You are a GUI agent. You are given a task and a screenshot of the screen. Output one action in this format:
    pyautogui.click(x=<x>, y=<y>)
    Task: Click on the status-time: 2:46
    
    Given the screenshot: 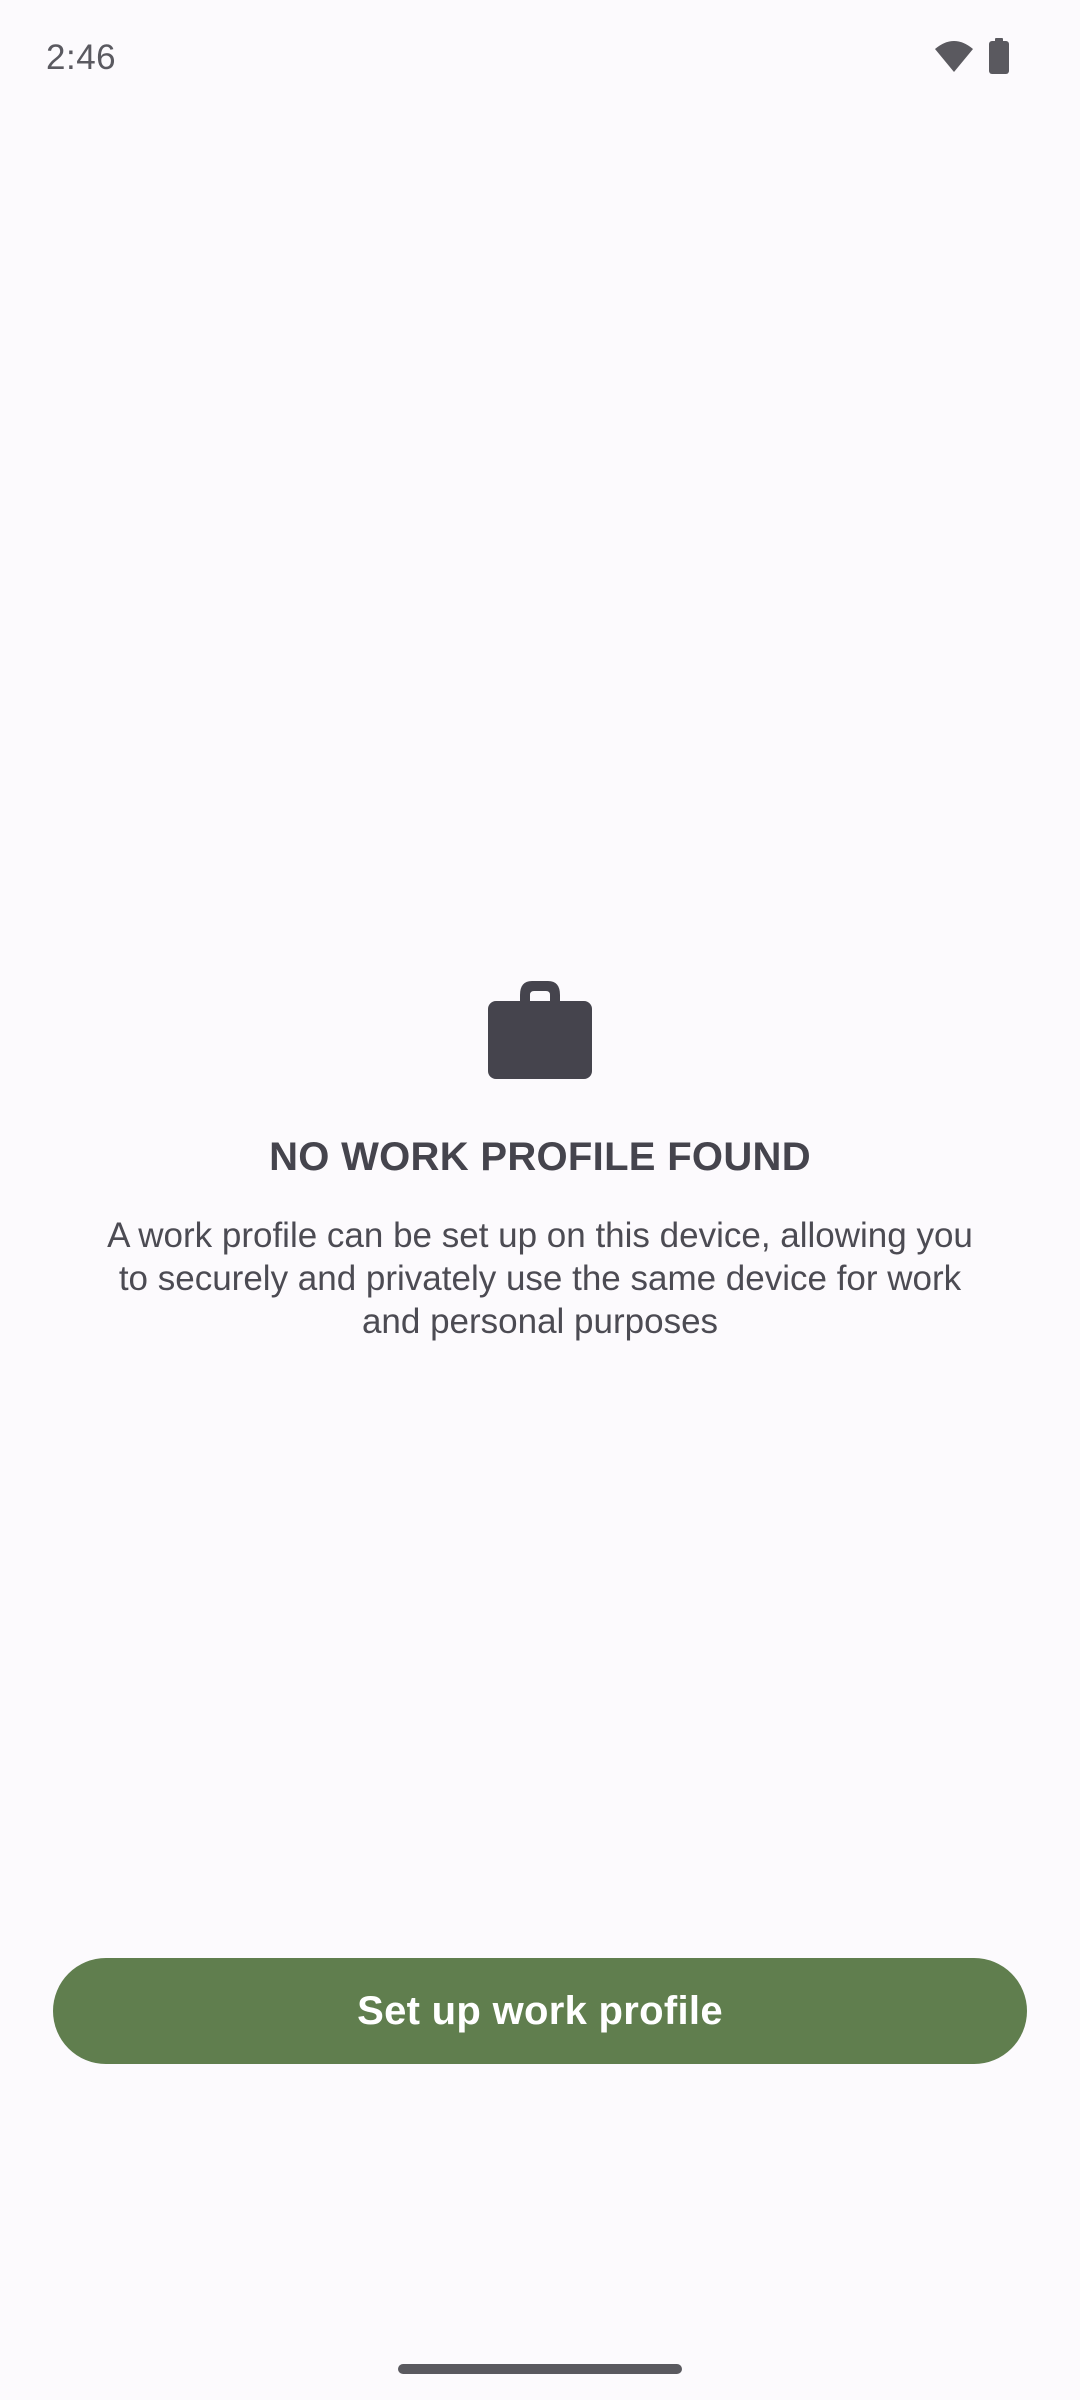 What is the action you would take?
    pyautogui.click(x=81, y=57)
    